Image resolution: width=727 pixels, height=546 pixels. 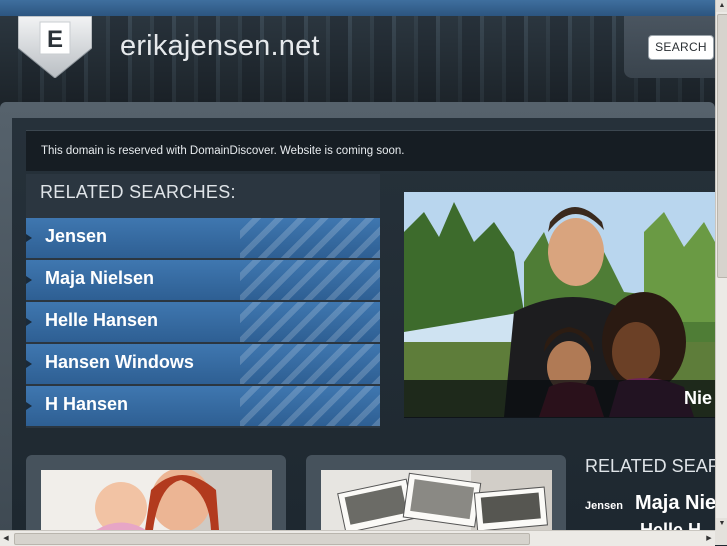 I want to click on related-search-link: Maja Nielsen, so click(x=99, y=278).